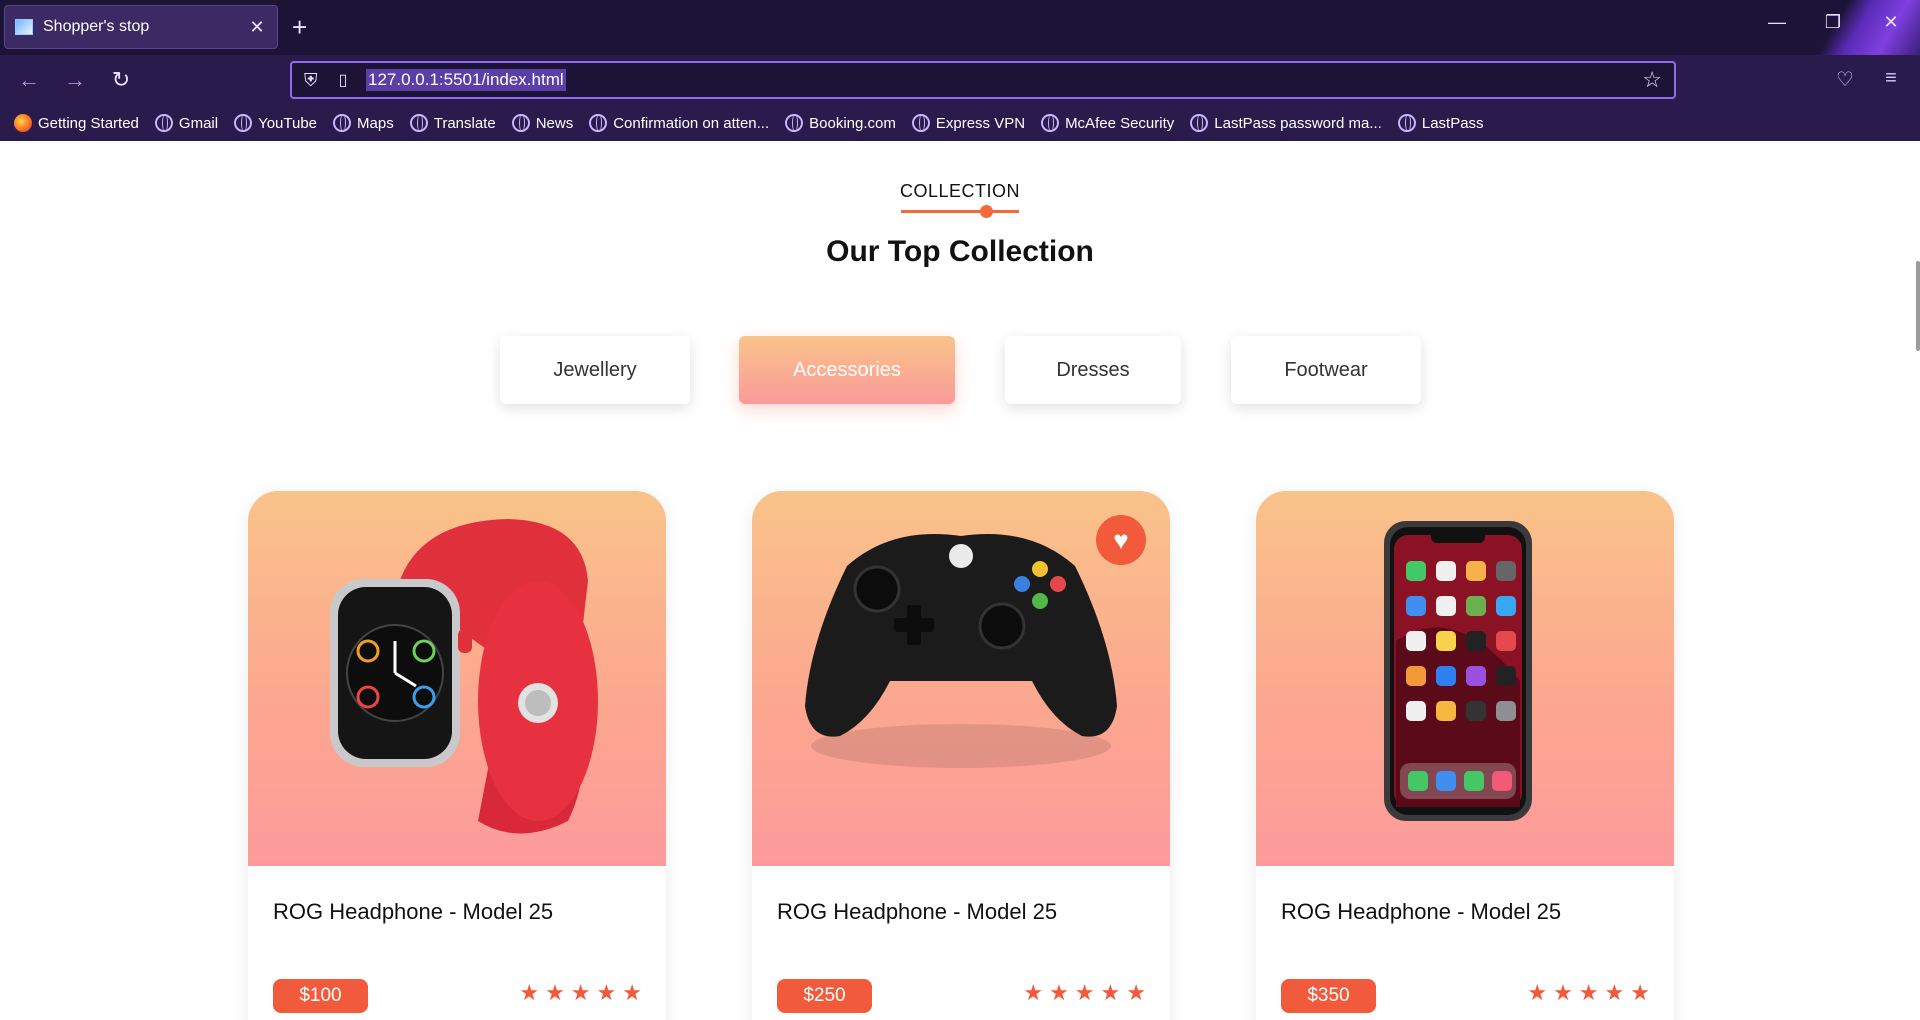 The height and width of the screenshot is (1020, 1920). Describe the element at coordinates (1107, 123) in the screenshot. I see `bookmark-mcafee: McAfee Security` at that location.